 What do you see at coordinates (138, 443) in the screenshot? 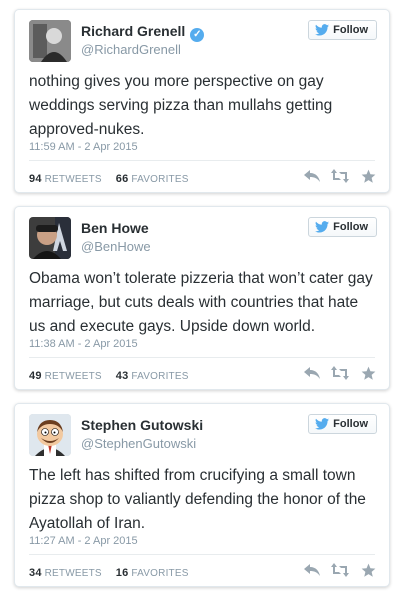
I see `user-handle: @StephenGutowski` at bounding box center [138, 443].